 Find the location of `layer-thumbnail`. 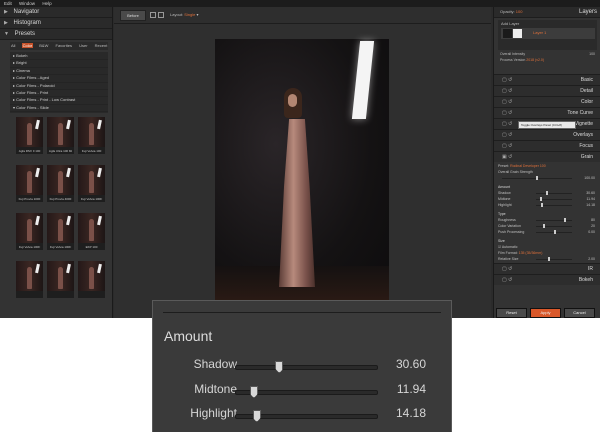

layer-thumbnail is located at coordinates (507, 33).